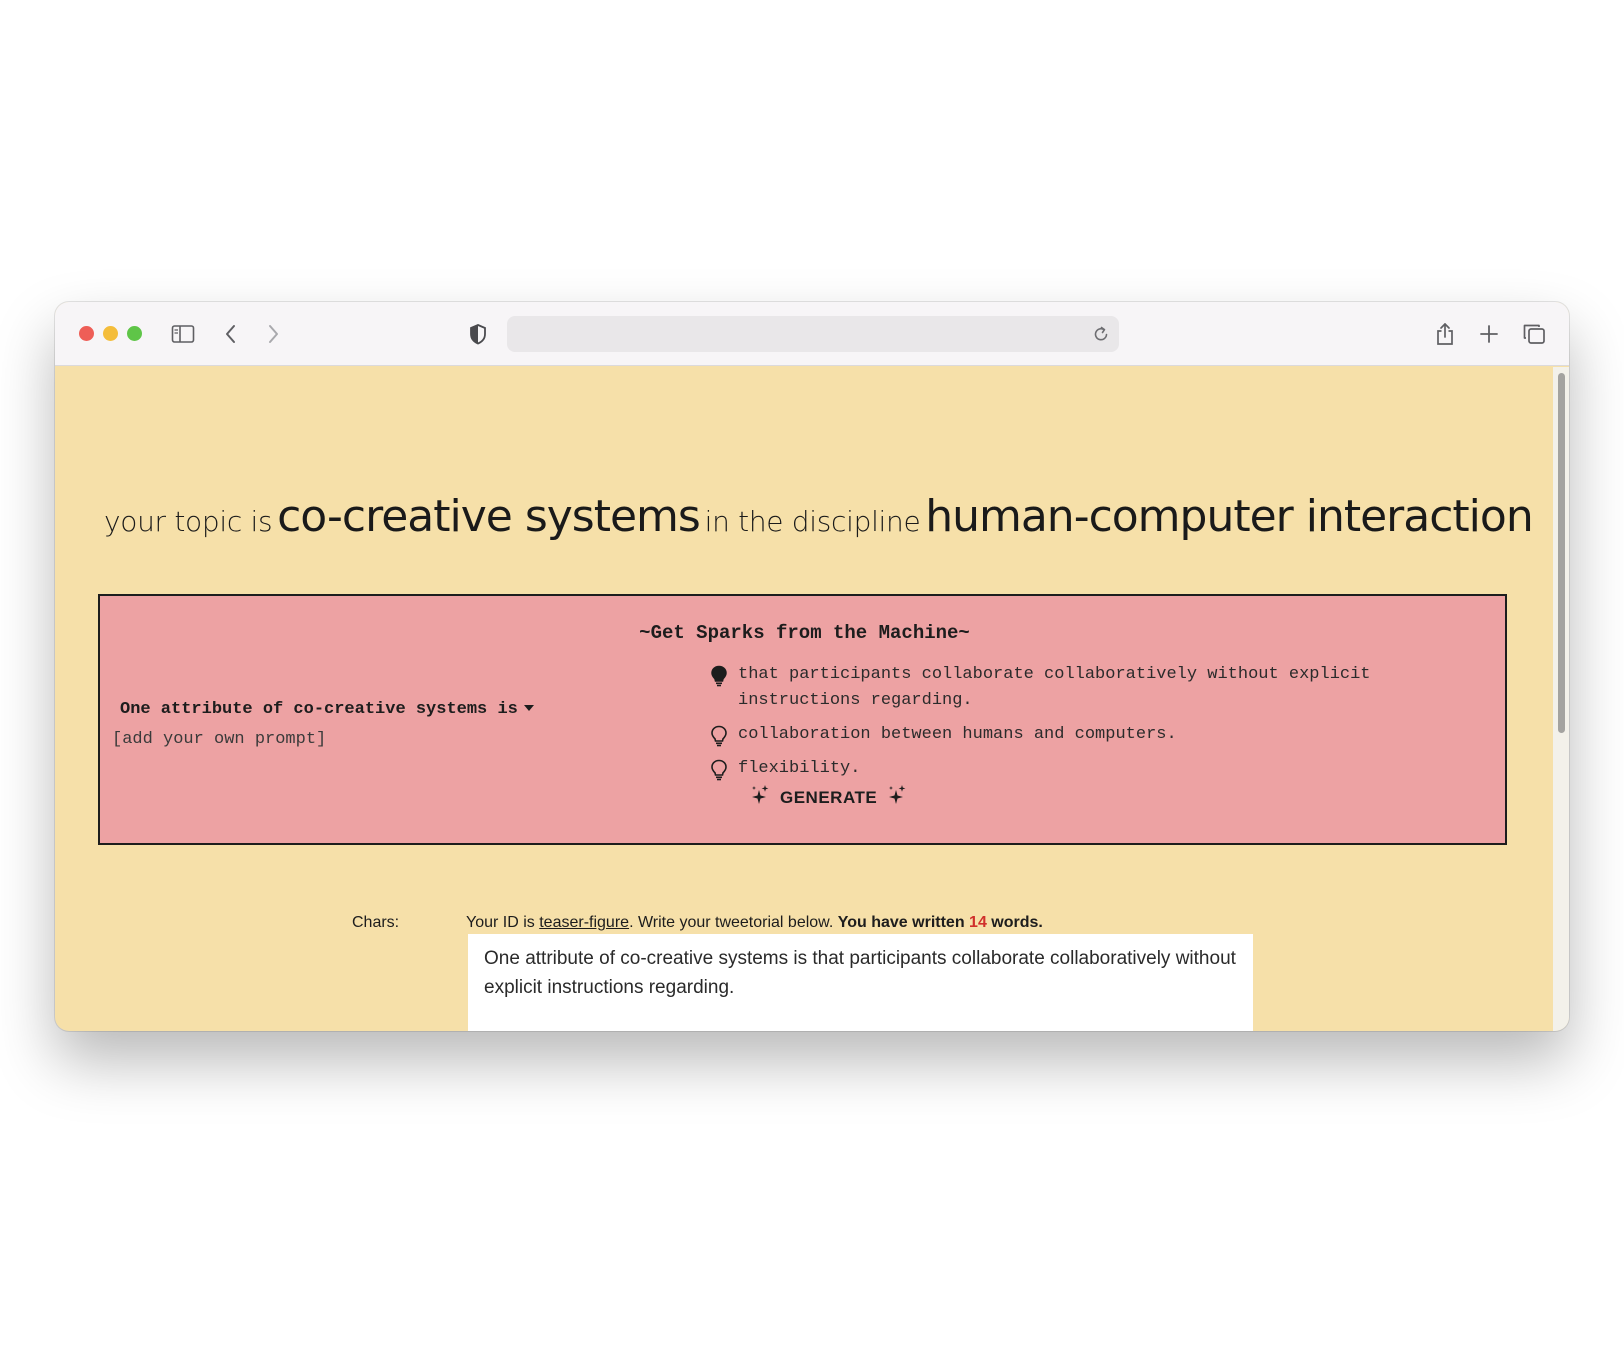 This screenshot has height=1352, width=1624. I want to click on words-prefix: You have written, so click(901, 922).